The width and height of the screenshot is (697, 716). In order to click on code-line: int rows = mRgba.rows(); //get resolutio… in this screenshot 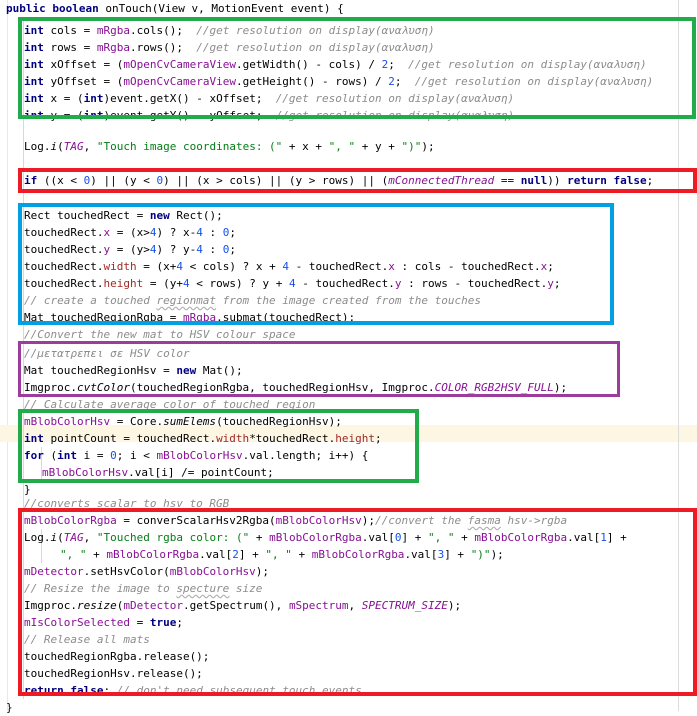, I will do `click(229, 47)`.